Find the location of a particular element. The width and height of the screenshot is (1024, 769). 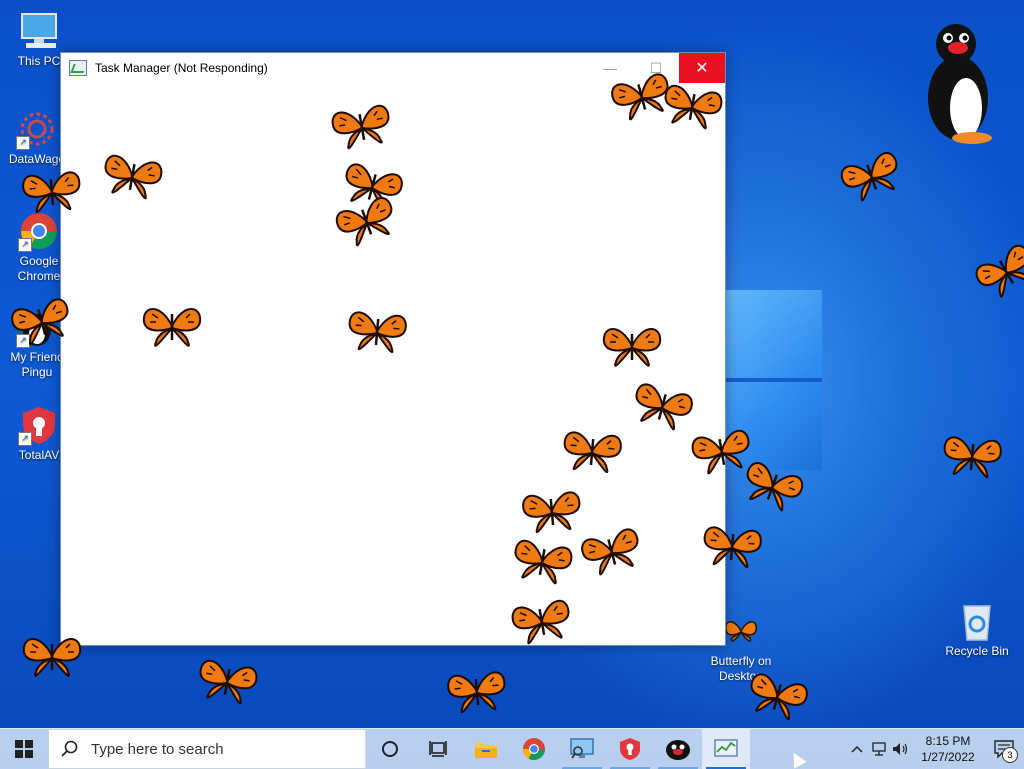

cortana-circle-icon is located at coordinates (390, 749).